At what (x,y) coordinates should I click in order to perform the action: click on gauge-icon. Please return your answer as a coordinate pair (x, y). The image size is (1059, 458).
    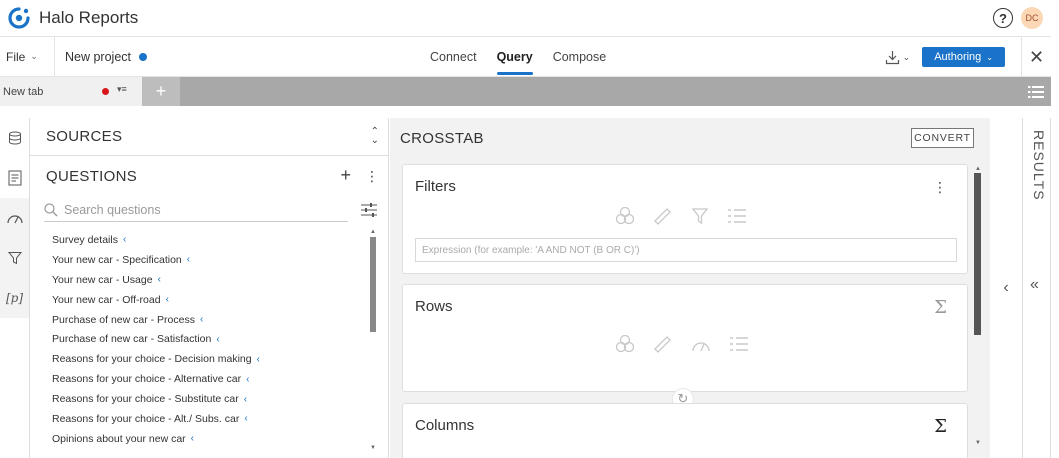
    Looking at the image, I should click on (14, 219).